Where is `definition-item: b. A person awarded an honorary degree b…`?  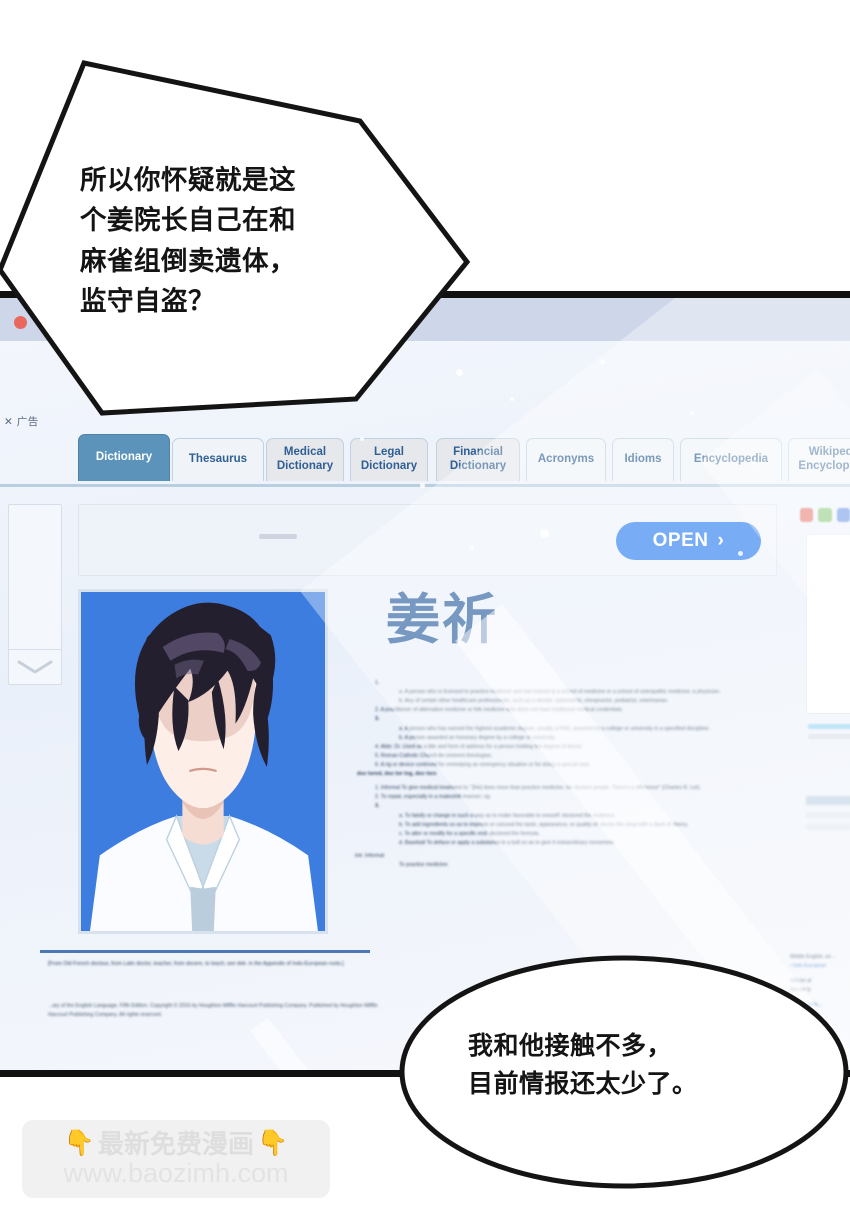
definition-item: b. A person awarded an honorary degree b… is located at coordinates (477, 737).